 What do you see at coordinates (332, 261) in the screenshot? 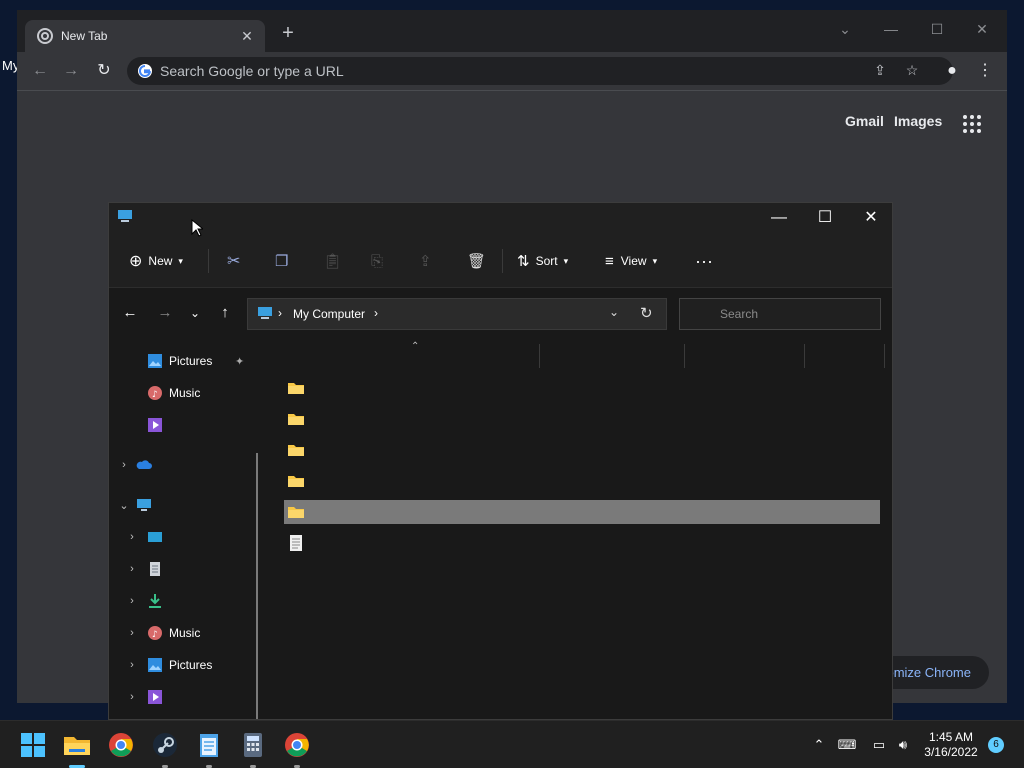
I see `paste-icon: 📋︎` at bounding box center [332, 261].